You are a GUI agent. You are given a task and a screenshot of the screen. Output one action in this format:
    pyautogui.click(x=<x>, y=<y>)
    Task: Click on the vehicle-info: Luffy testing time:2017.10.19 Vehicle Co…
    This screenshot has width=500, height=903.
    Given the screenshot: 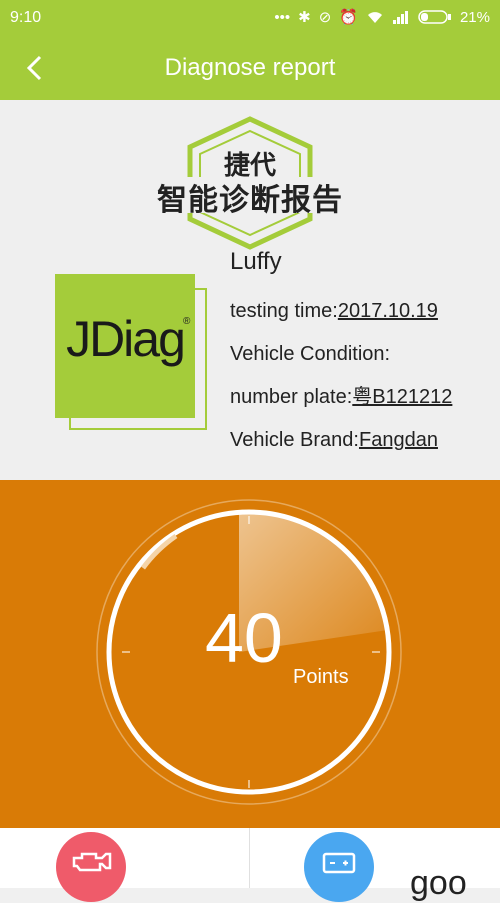 What is the action you would take?
    pyautogui.click(x=360, y=355)
    